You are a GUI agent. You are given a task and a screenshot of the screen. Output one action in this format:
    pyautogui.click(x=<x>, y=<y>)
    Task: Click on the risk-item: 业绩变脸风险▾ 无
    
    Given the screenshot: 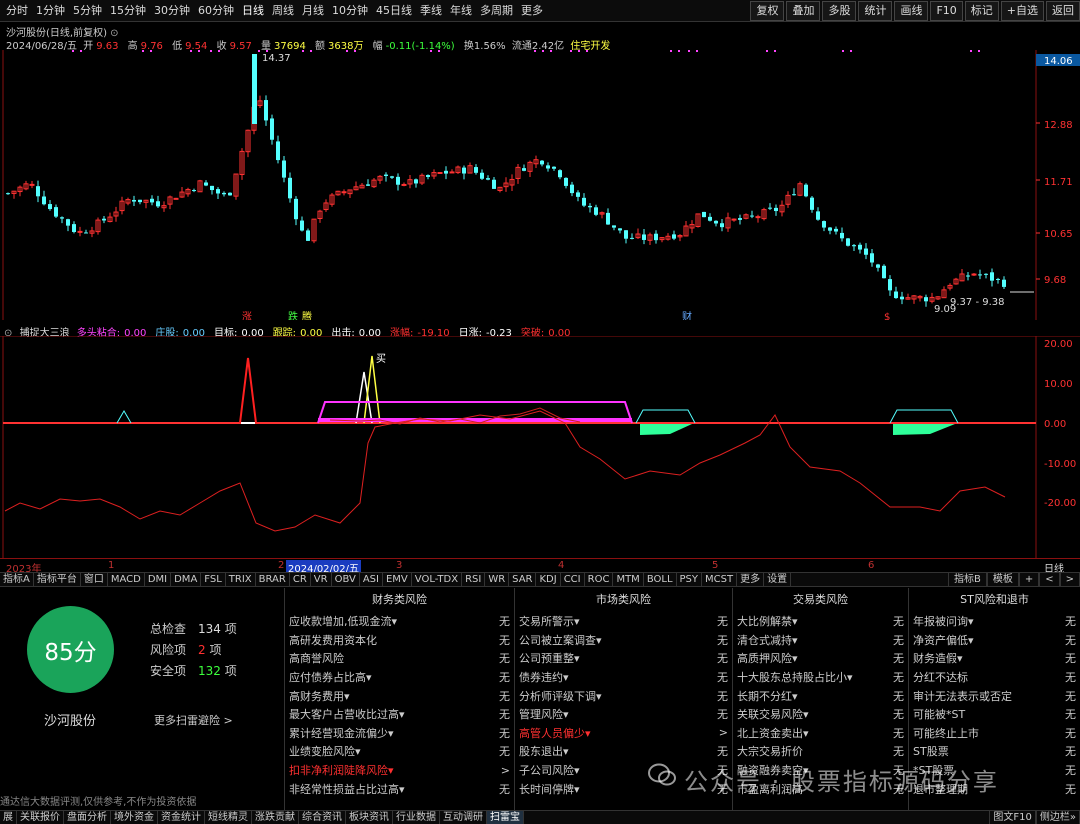 What is the action you would take?
    pyautogui.click(x=399, y=751)
    